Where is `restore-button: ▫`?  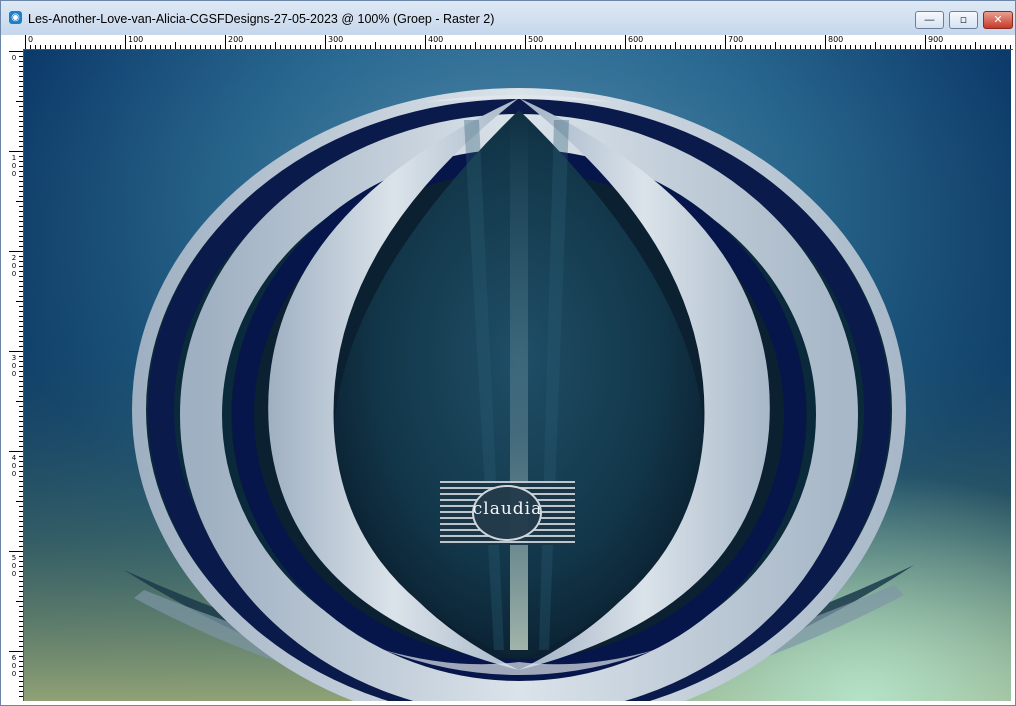 restore-button: ▫ is located at coordinates (963, 20).